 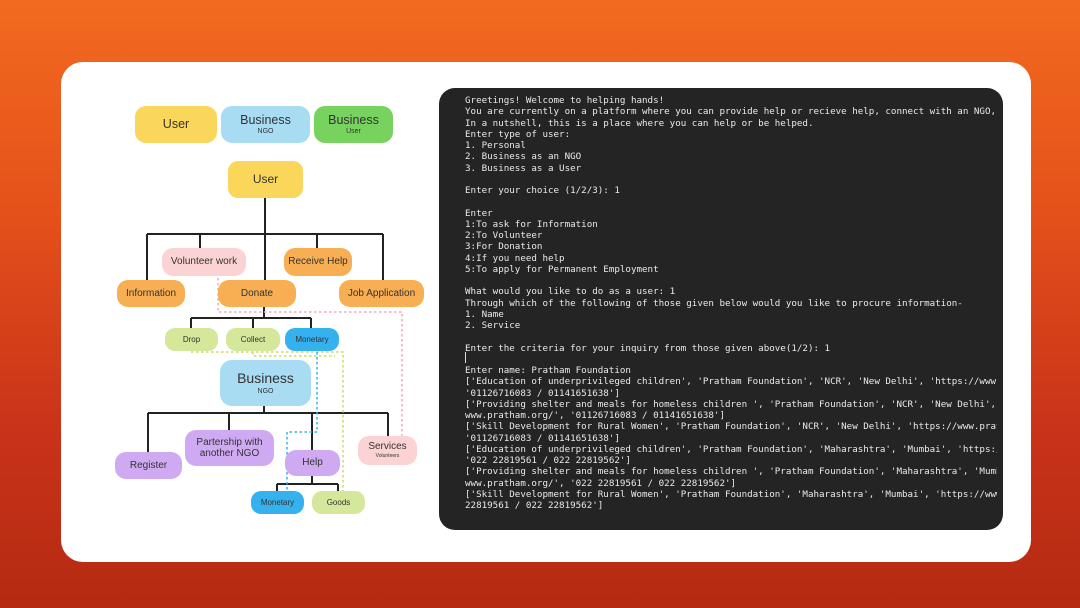 I want to click on partnership-label: Partership with another NGO, so click(x=229, y=448).